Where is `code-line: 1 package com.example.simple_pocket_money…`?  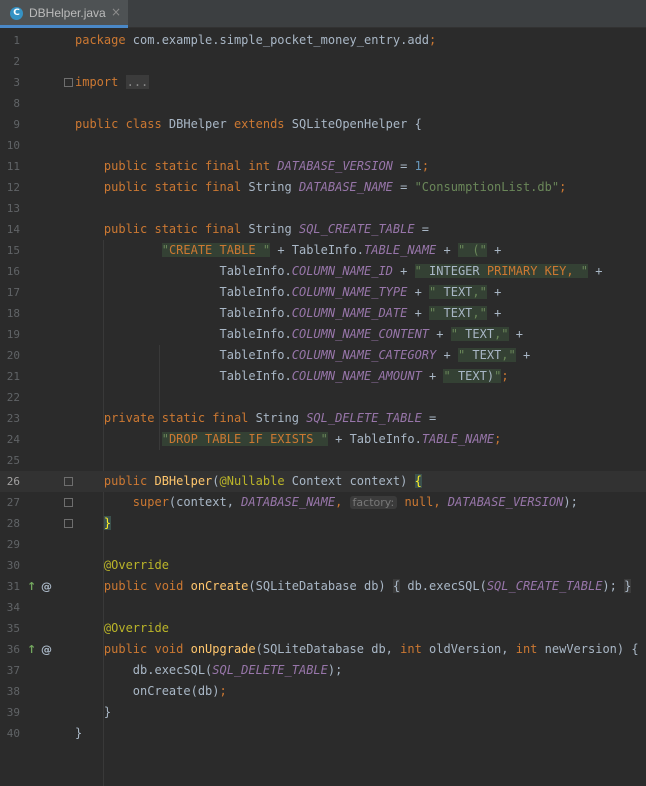 code-line: 1 package com.example.simple_pocket_money… is located at coordinates (323, 40).